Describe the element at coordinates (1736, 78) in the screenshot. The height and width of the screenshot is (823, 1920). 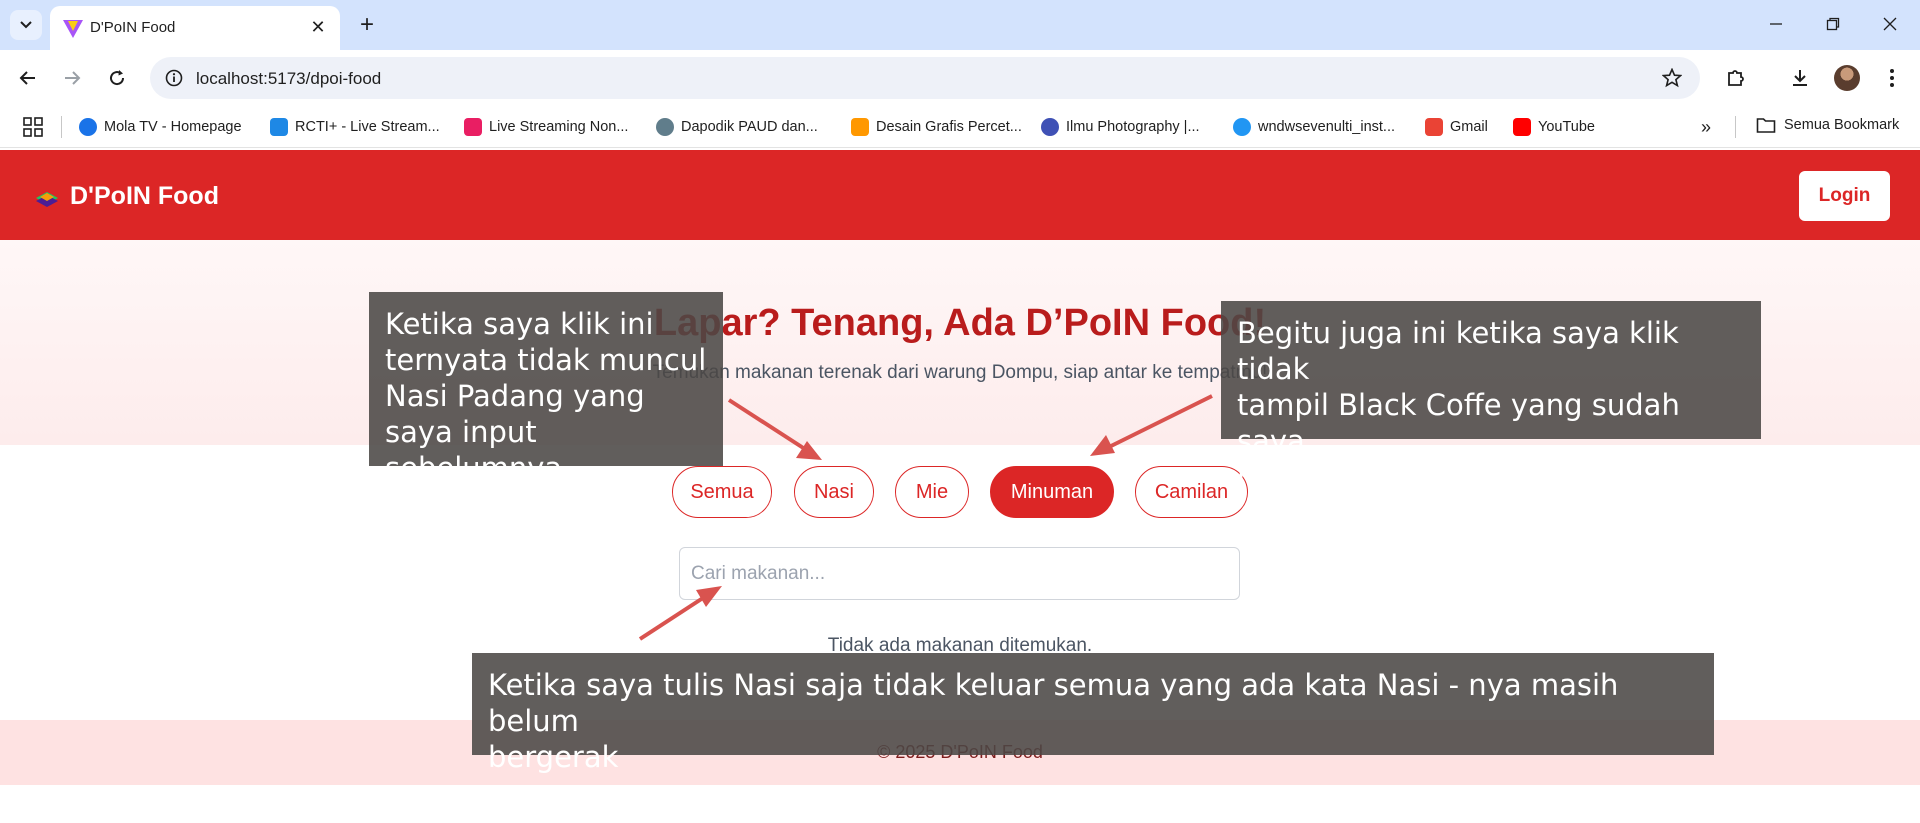
I see `extensions-icon` at that location.